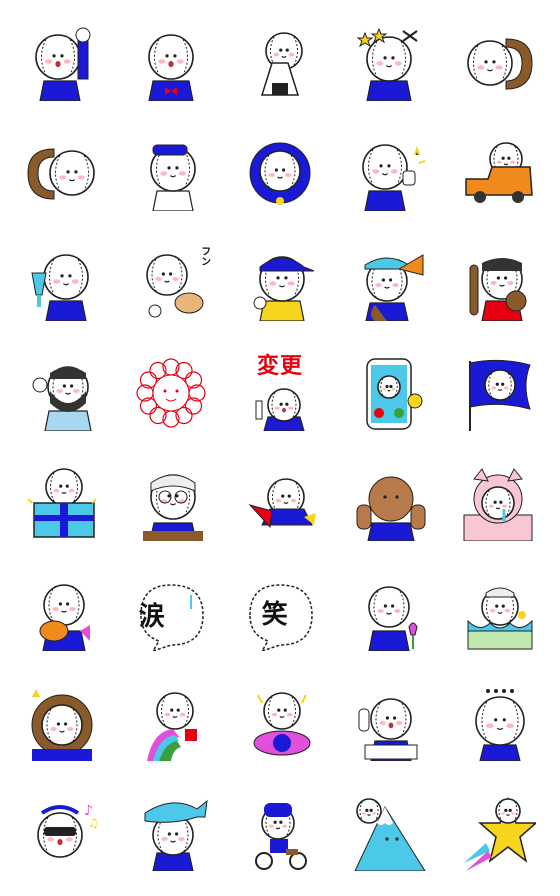  Describe the element at coordinates (176, 835) in the screenshot. I see `fish-hat-icon` at that location.